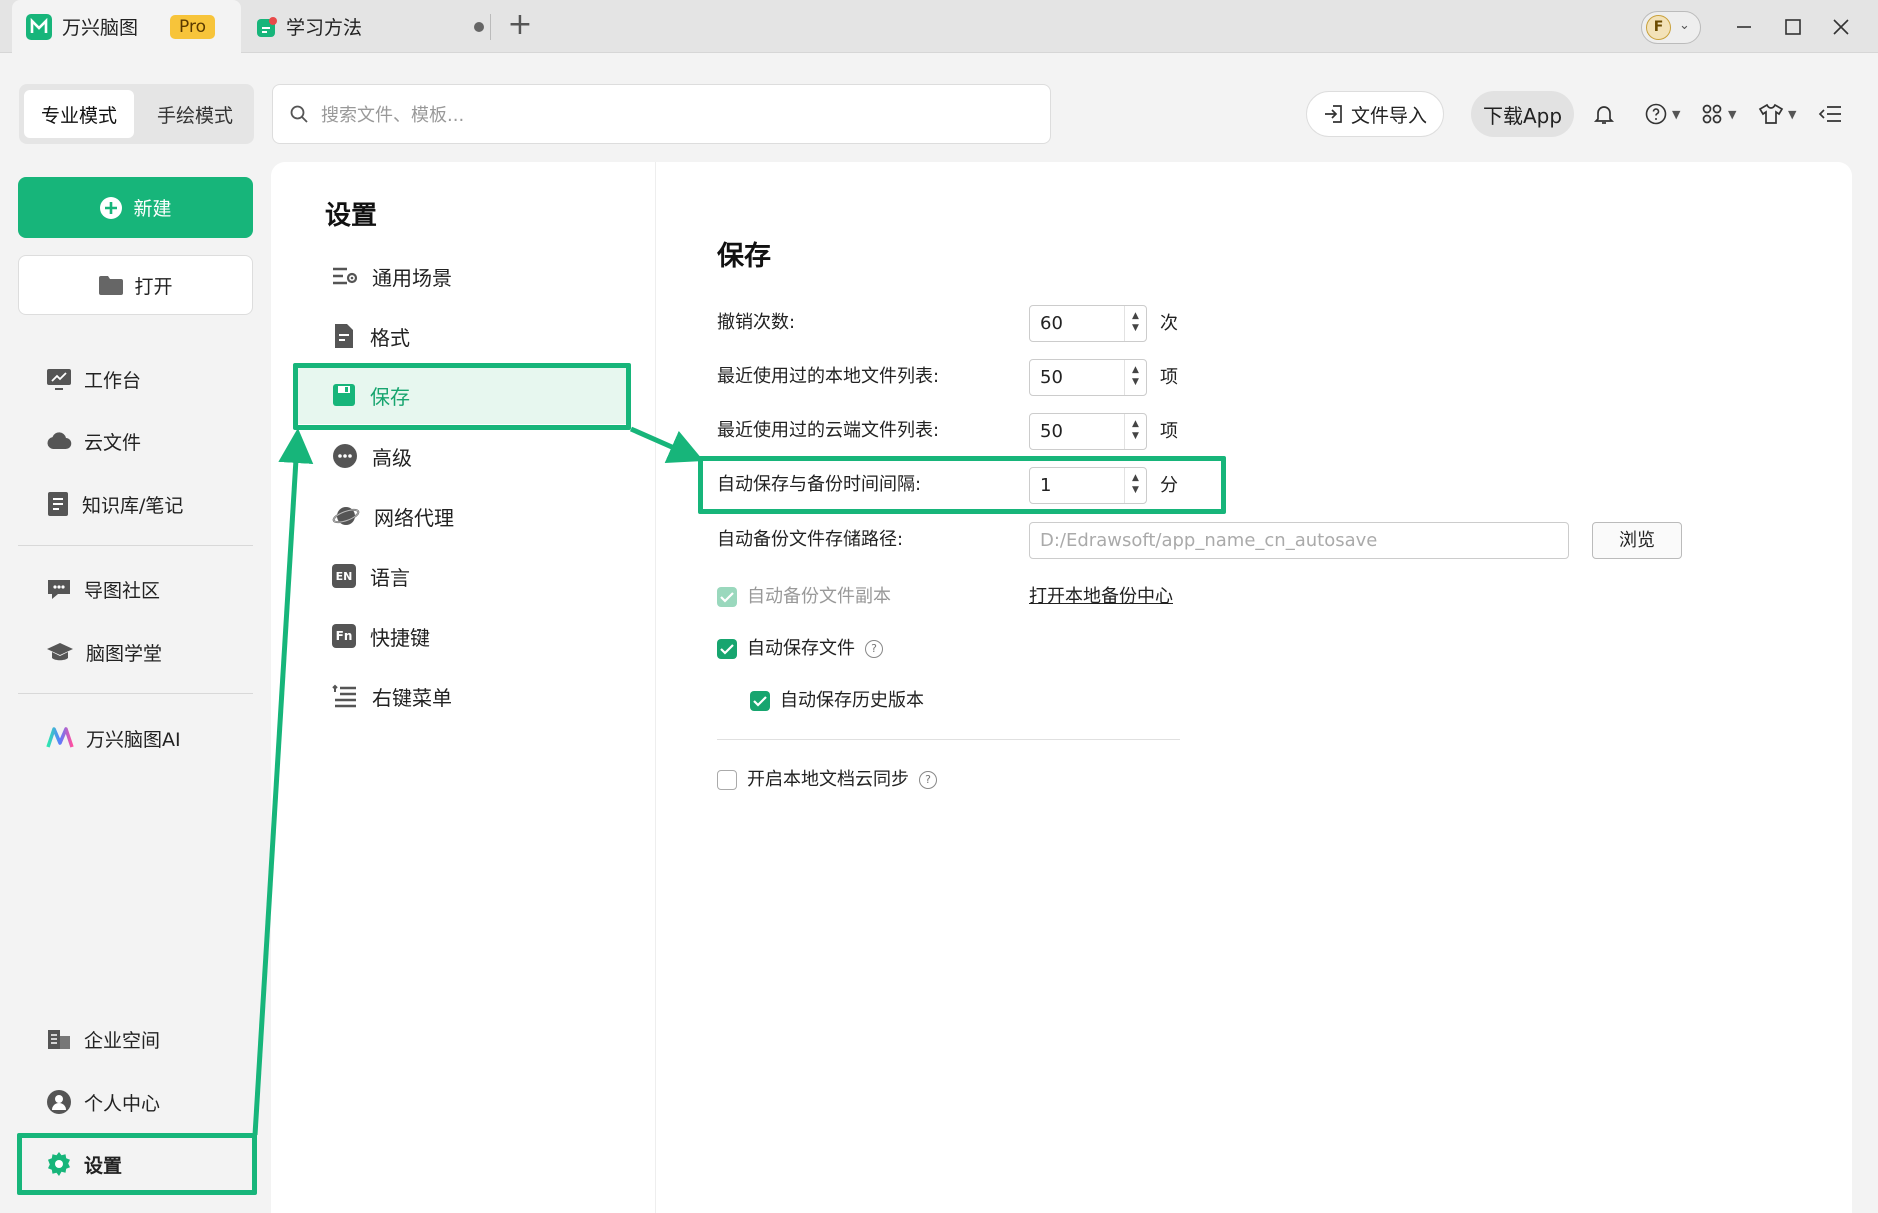 Image resolution: width=1878 pixels, height=1213 pixels. I want to click on settings-item-language: EN 语言, so click(462, 576).